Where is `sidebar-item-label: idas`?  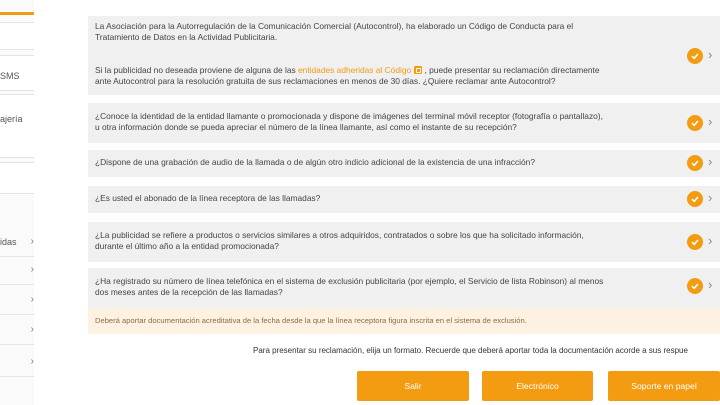 sidebar-item-label: idas is located at coordinates (8, 242).